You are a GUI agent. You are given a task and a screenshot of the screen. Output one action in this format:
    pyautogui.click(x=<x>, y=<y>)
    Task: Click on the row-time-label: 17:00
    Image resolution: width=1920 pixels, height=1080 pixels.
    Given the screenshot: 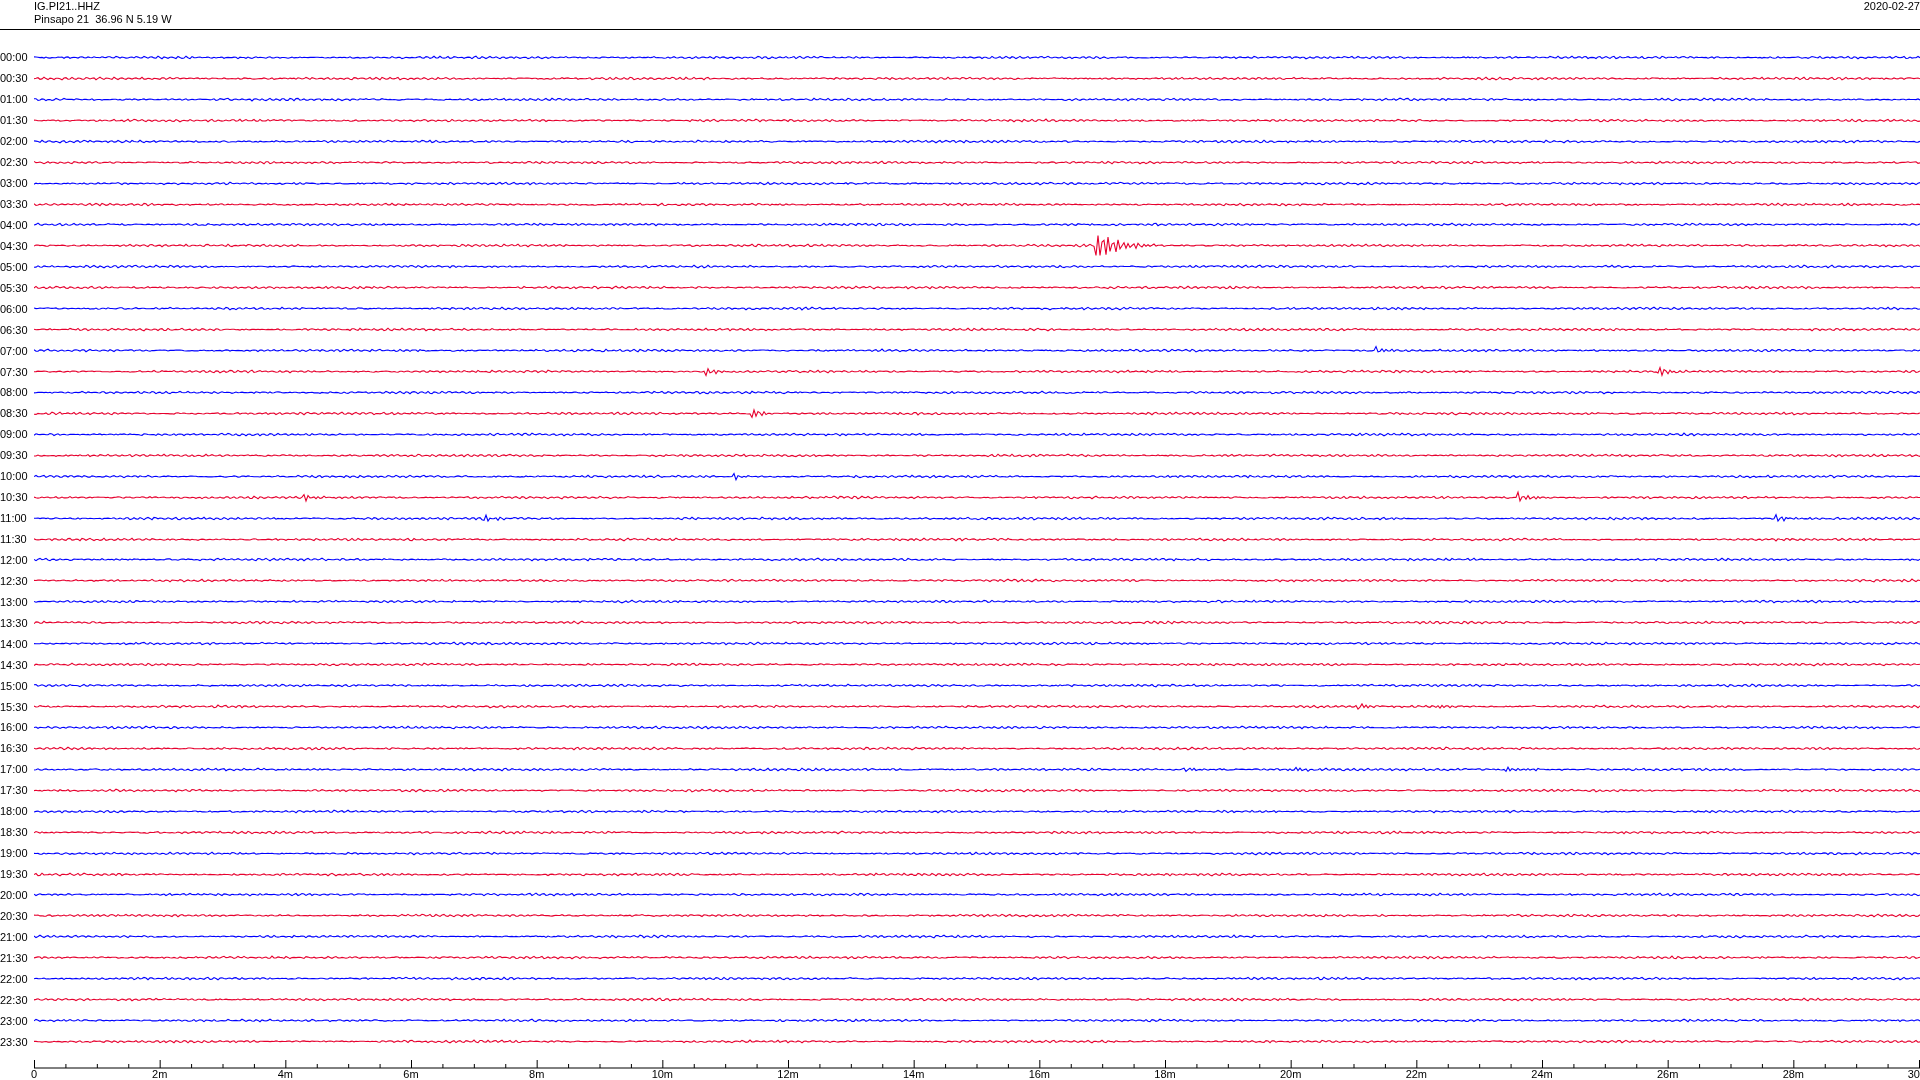 What is the action you would take?
    pyautogui.click(x=14, y=769)
    